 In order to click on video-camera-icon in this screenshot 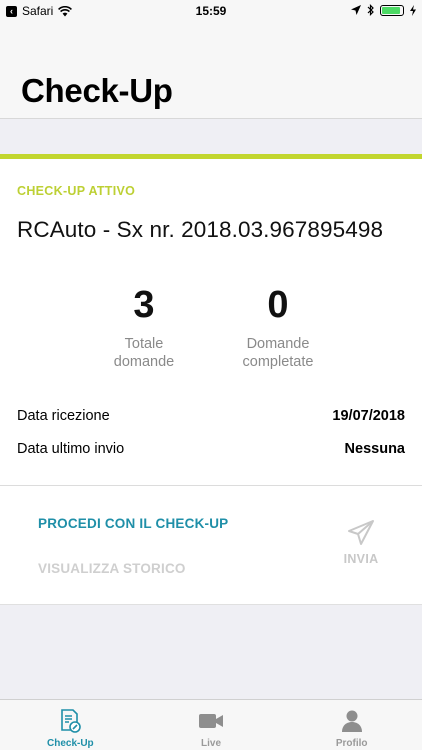, I will do `click(211, 721)`.